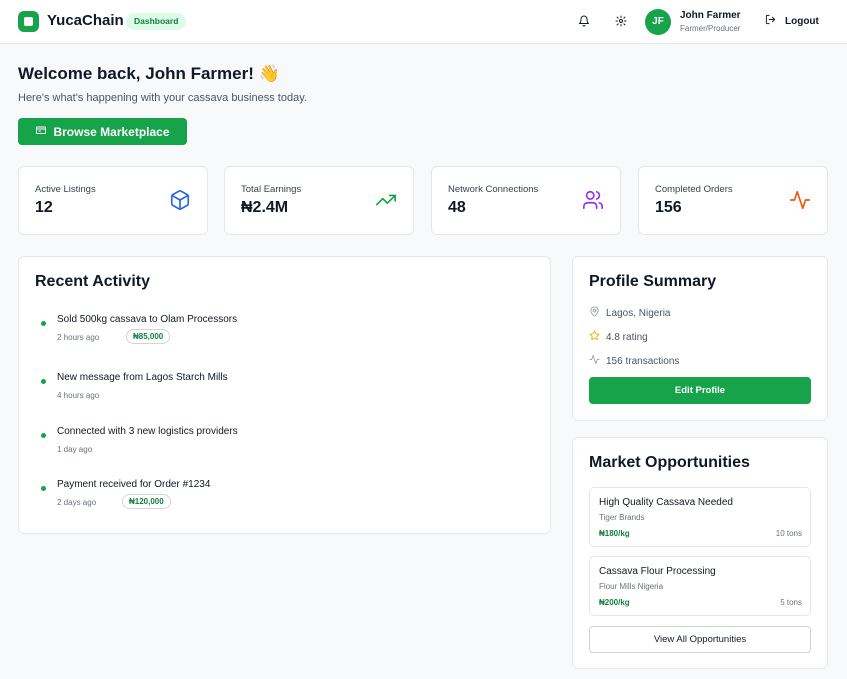  I want to click on activity-title: Connected with 3 new logistics providers, so click(147, 431).